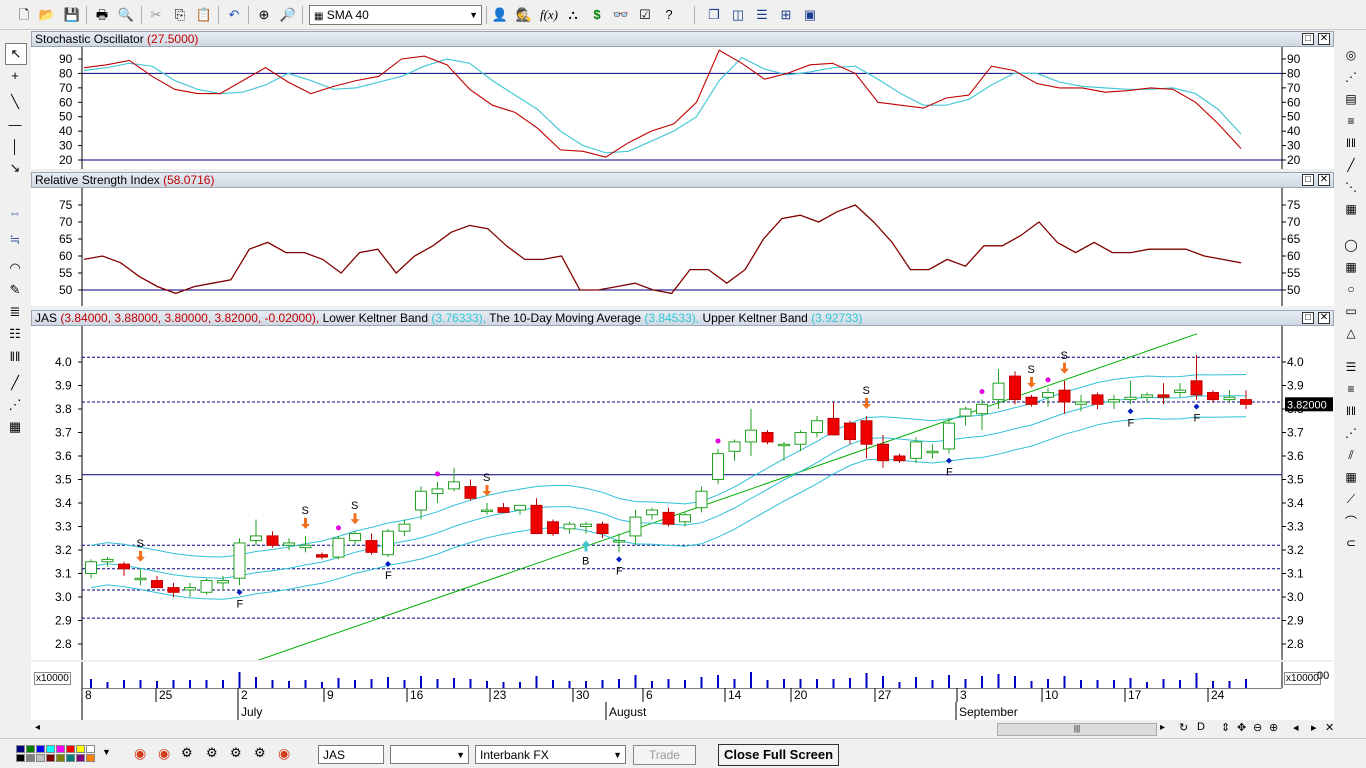 The height and width of the screenshot is (768, 1366). I want to click on save-icon: 💾, so click(72, 14).